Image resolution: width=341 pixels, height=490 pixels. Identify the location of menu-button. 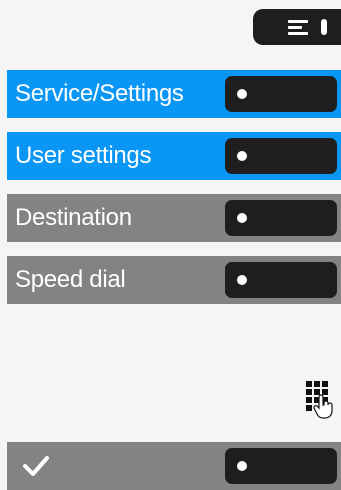
(297, 27).